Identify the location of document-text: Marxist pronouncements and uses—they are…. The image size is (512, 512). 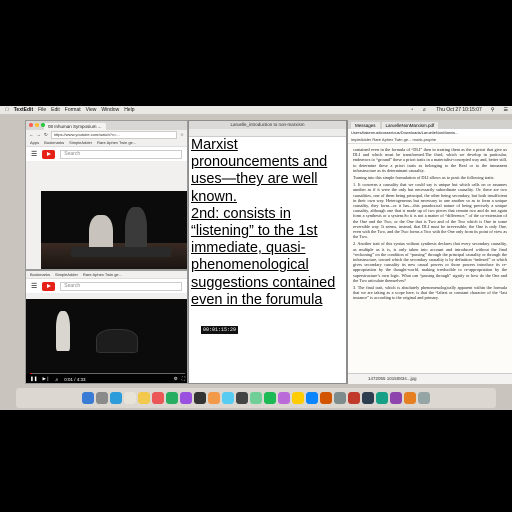
(267, 223).